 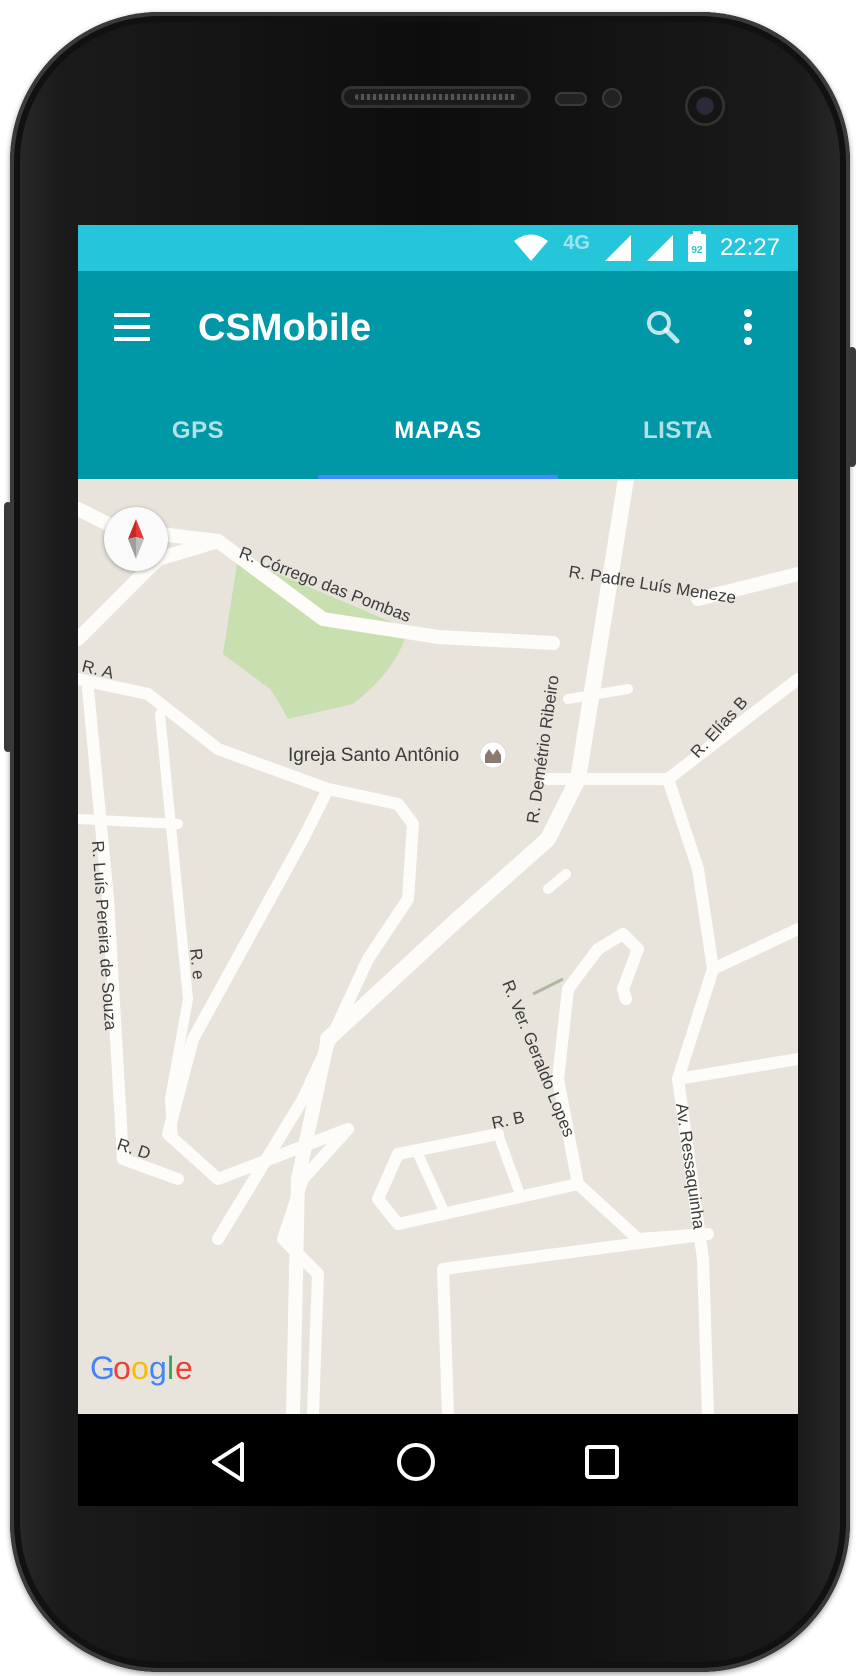 I want to click on map-label-padre: R. Padre Luís Meneze, so click(x=652, y=584).